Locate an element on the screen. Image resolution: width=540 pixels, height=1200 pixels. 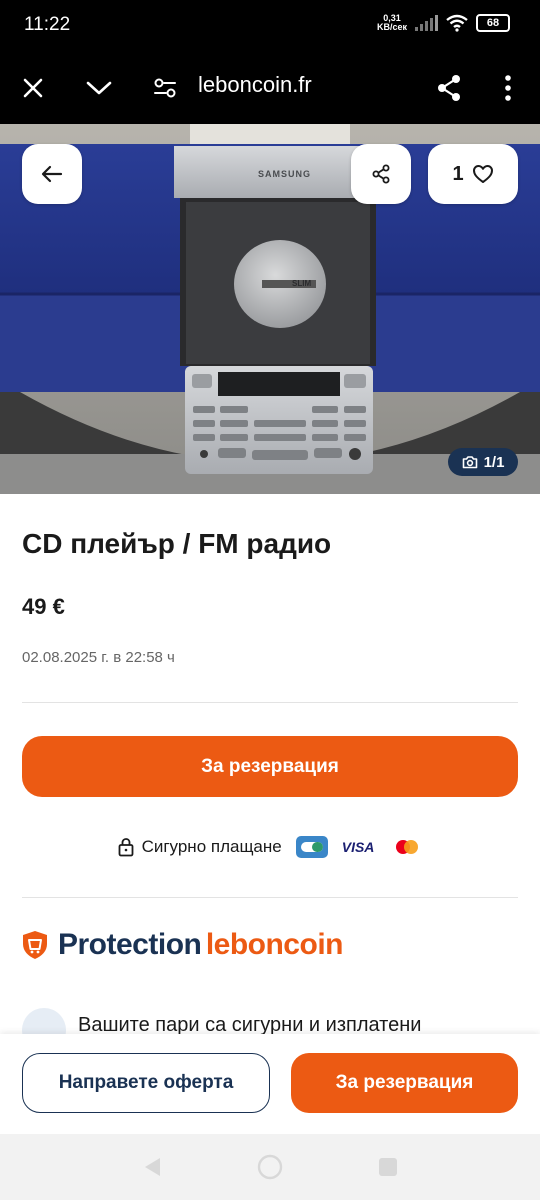
brand-word: leboncoin is located at coordinates (274, 944).